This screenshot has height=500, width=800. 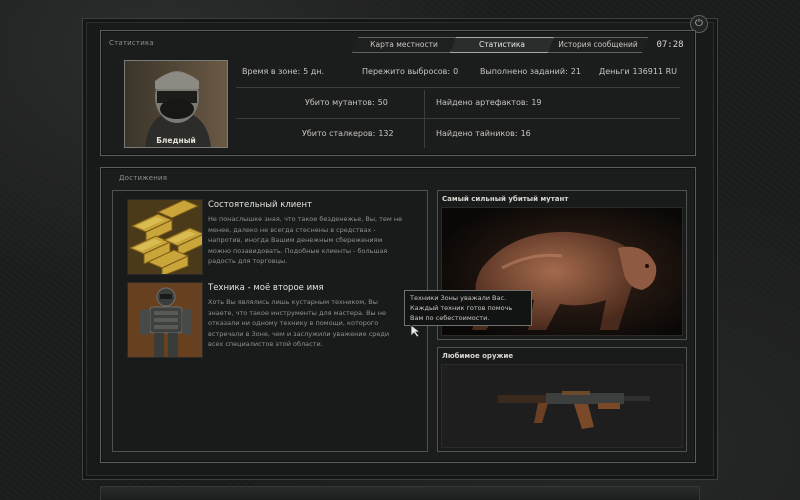 What do you see at coordinates (478, 356) in the screenshot?
I see `favorite-weapon-label: Любимое оружие` at bounding box center [478, 356].